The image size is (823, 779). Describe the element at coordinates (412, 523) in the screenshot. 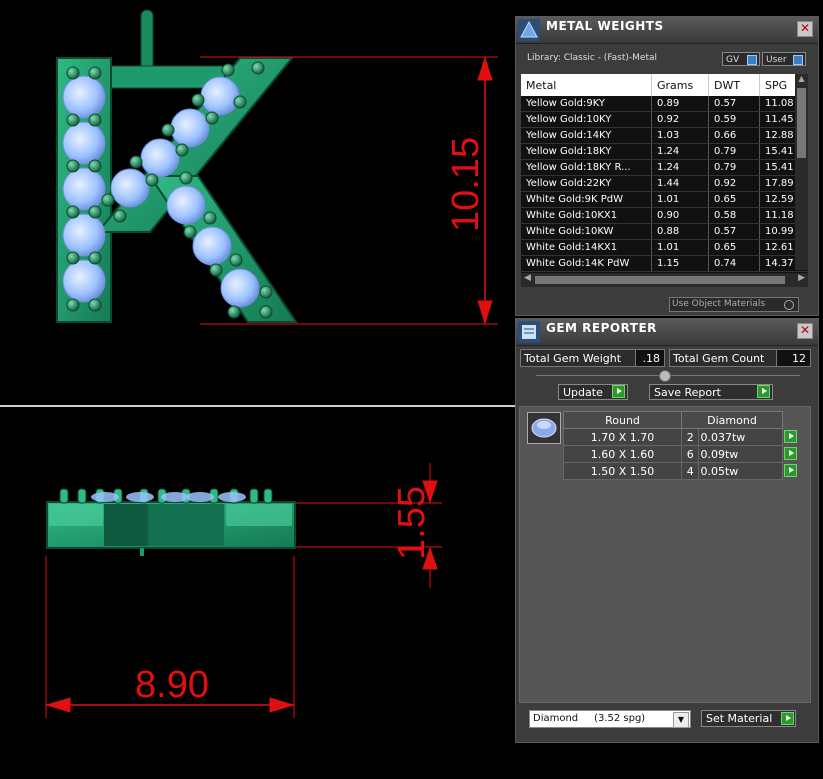

I see `dimension-height-side-label: 1.55` at that location.